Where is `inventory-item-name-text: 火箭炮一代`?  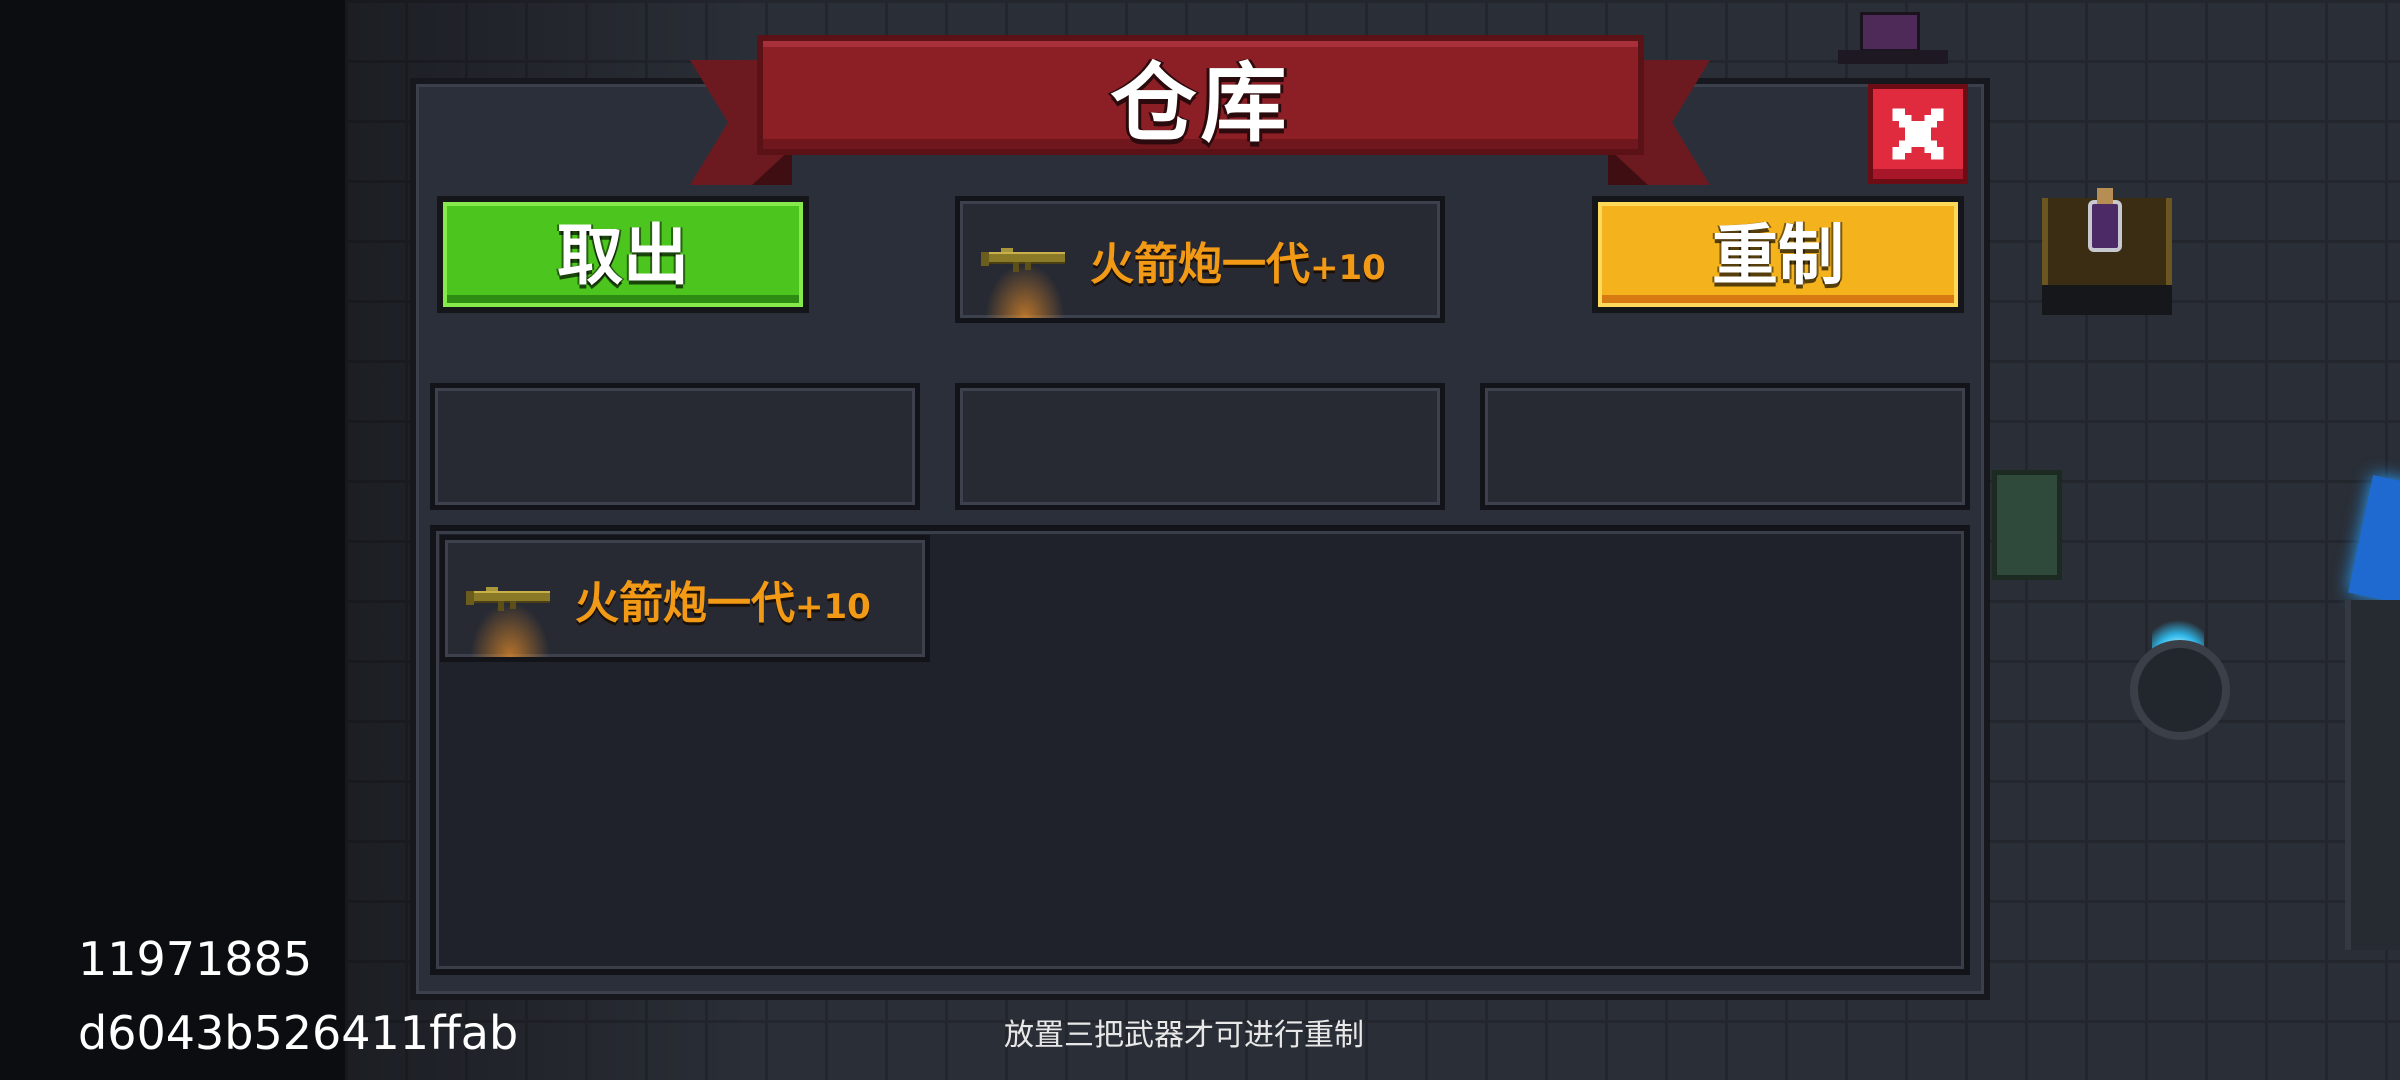
inventory-item-name-text: 火箭炮一代 is located at coordinates (685, 603).